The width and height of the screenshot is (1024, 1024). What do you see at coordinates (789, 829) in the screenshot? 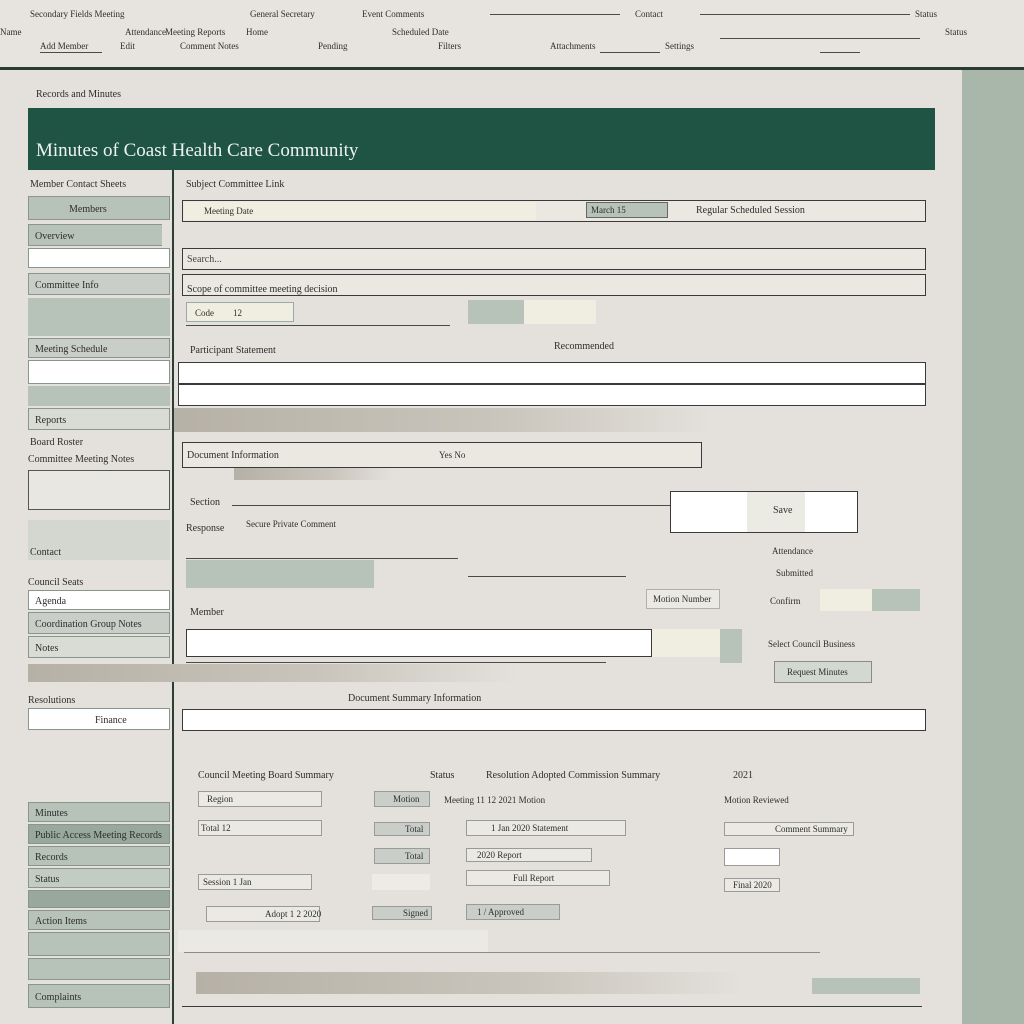
I see `table-cell: Comment Summary` at bounding box center [789, 829].